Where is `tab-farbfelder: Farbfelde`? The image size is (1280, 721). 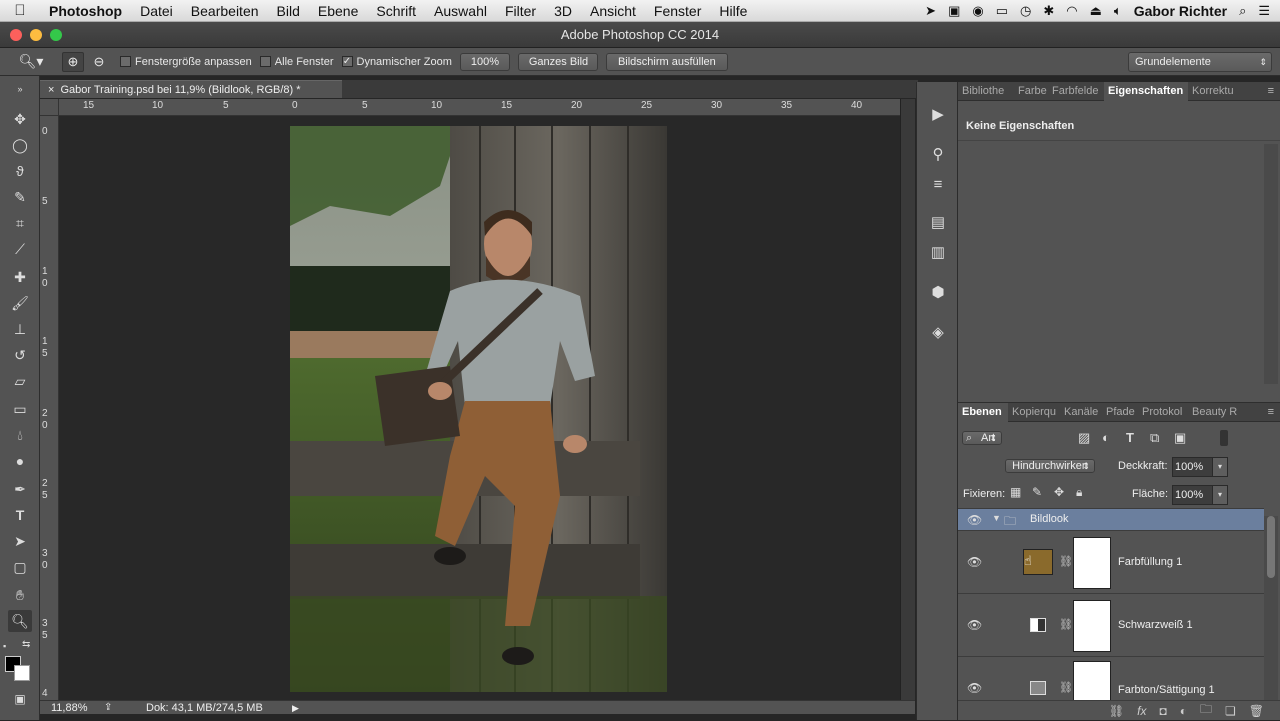
tab-farbfelder: Farbfelde is located at coordinates (1076, 91).